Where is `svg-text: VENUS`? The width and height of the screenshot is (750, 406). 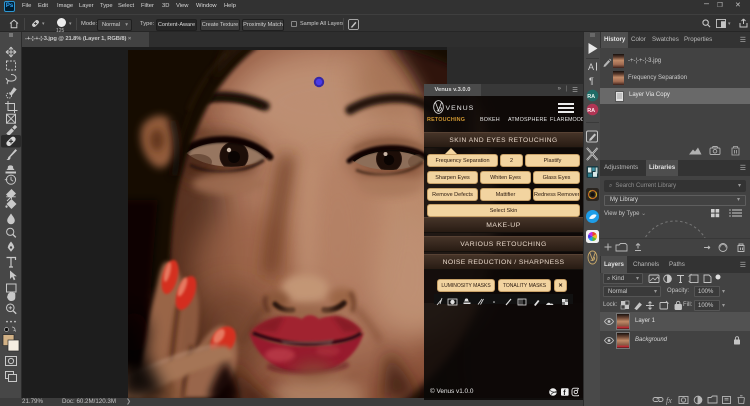
svg-text: VENUS is located at coordinates (460, 108).